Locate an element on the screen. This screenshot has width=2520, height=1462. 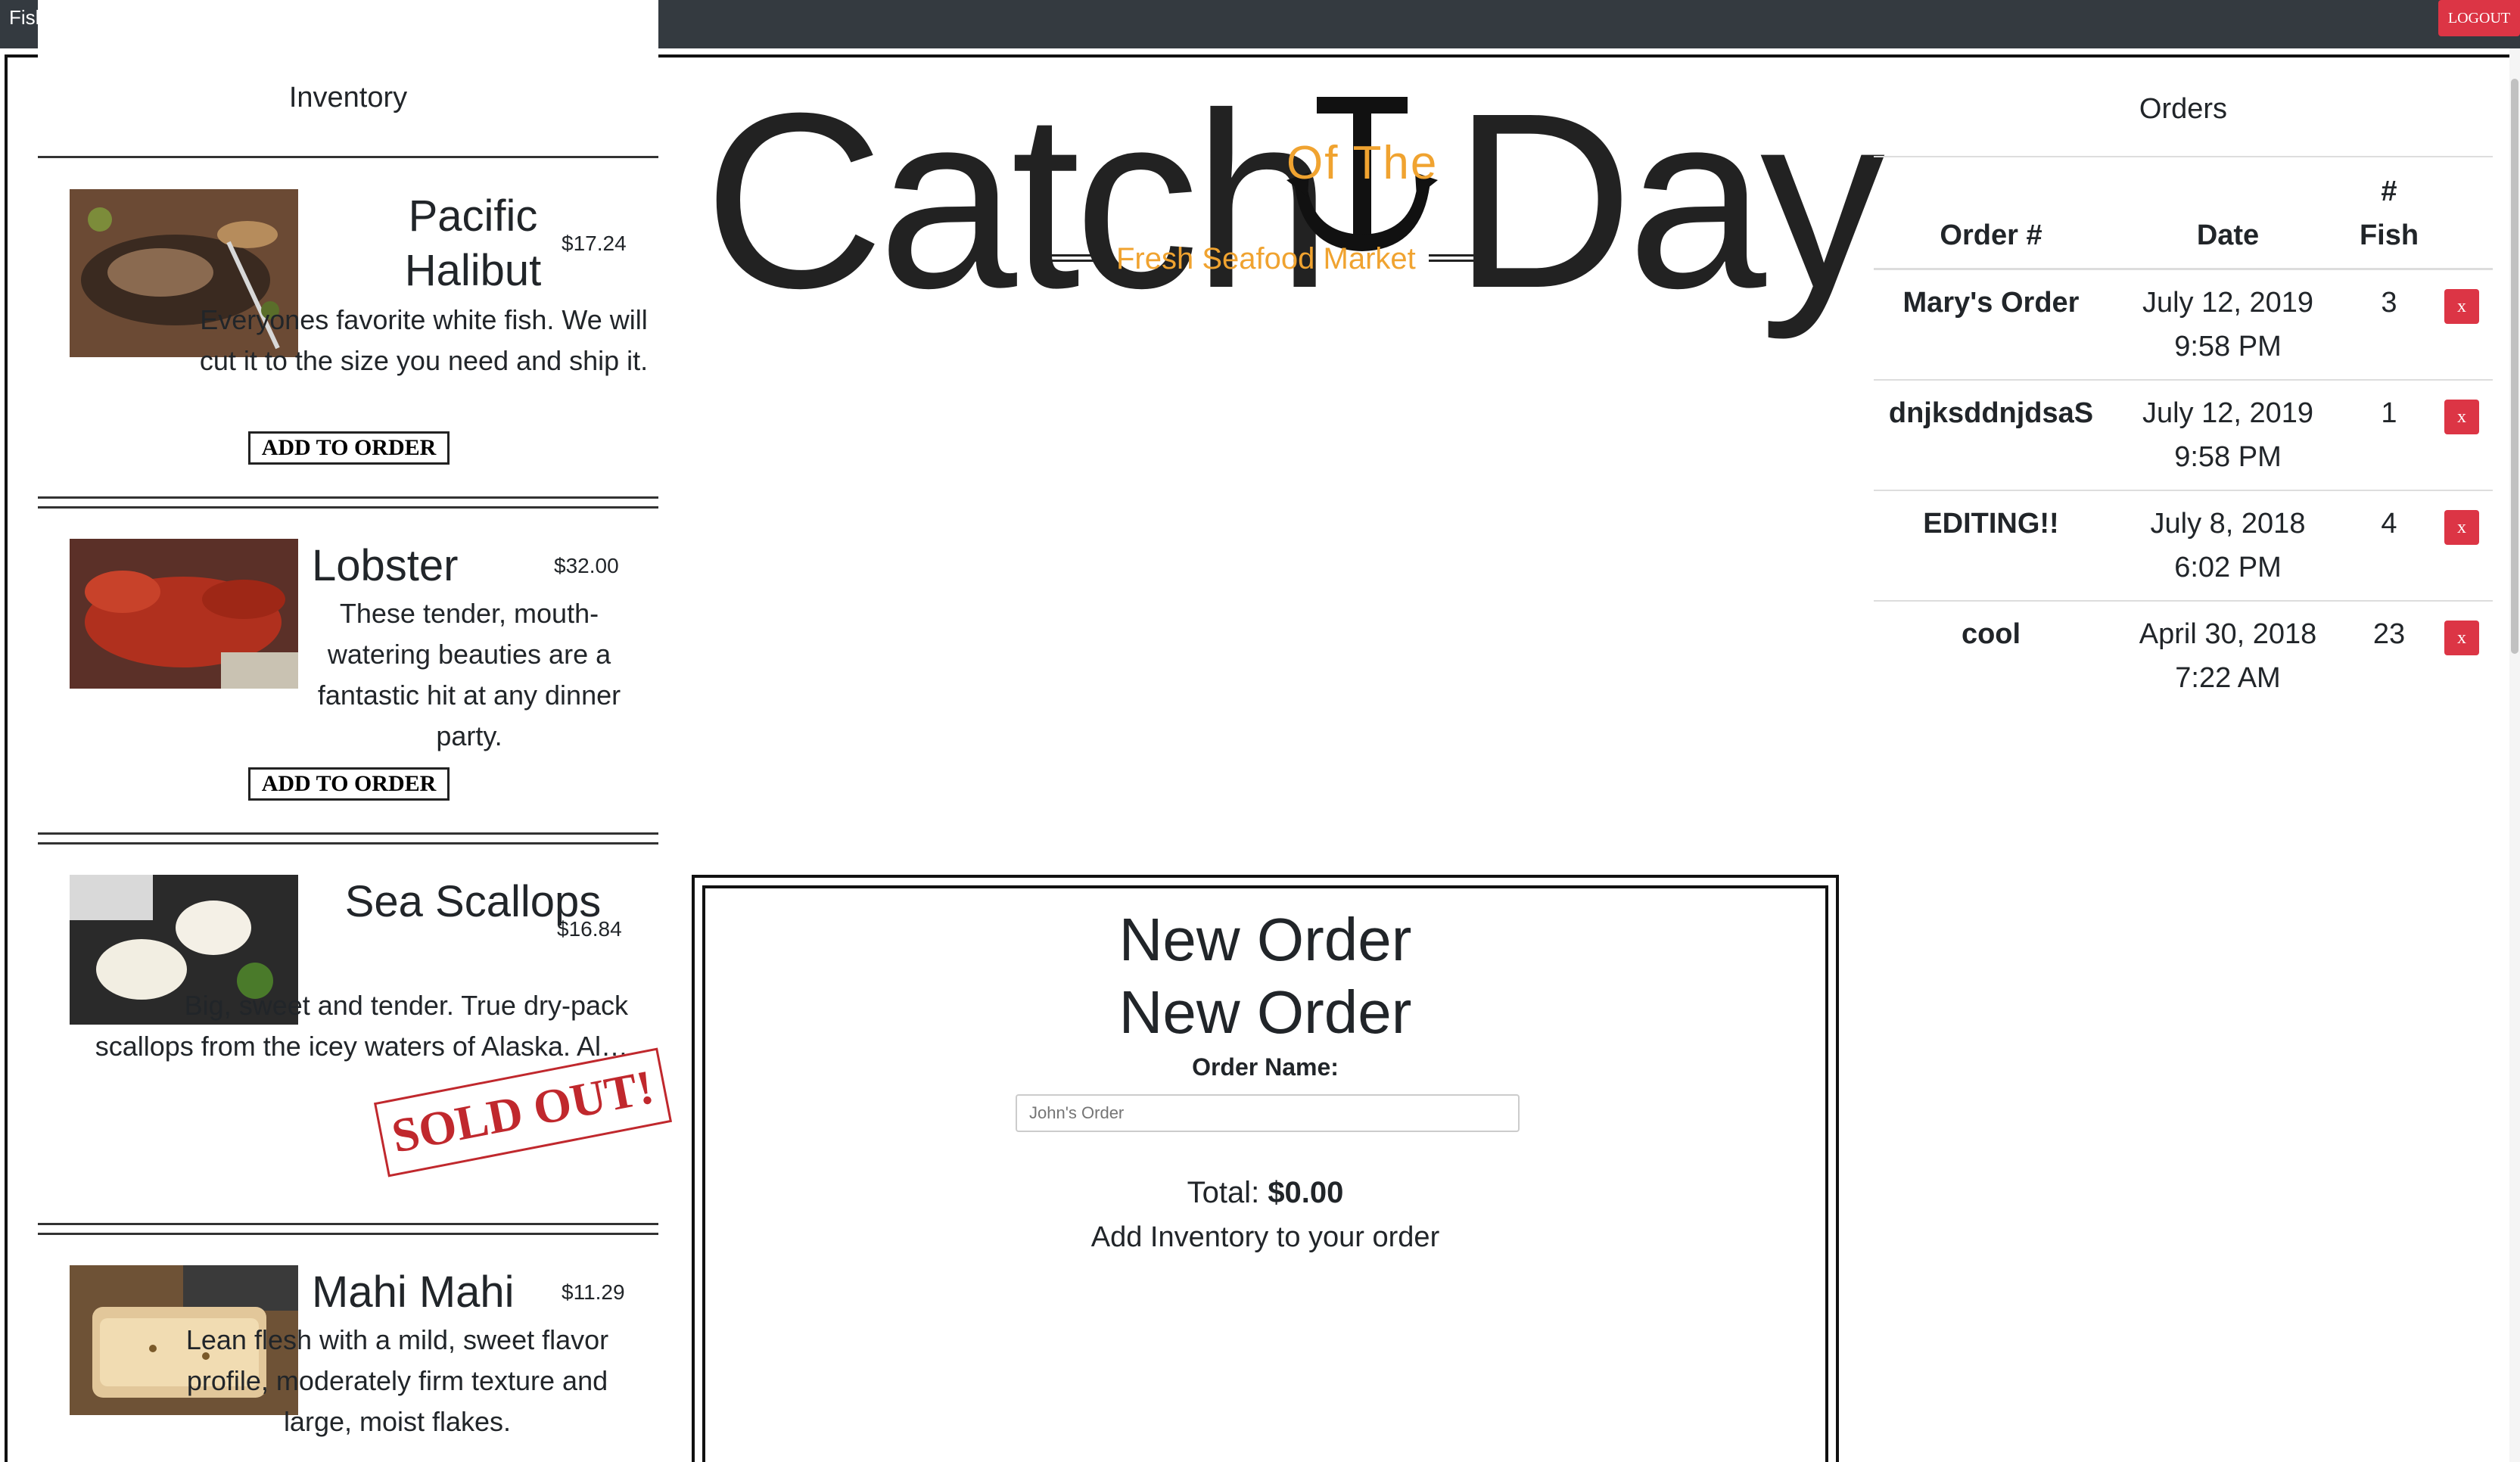
item-name: Lobster is located at coordinates (385, 565).